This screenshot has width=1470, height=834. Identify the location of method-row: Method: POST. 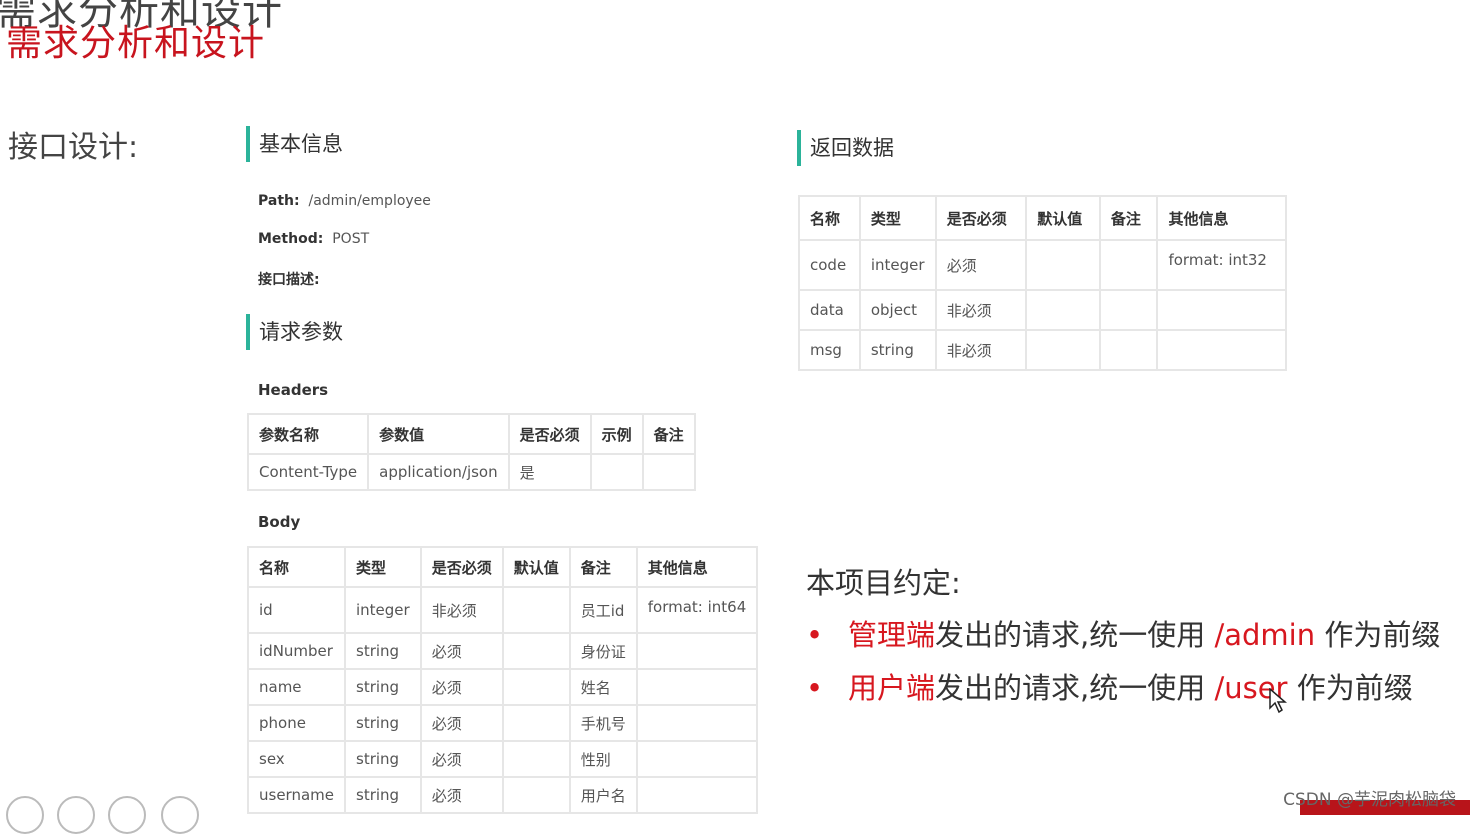
(313, 239).